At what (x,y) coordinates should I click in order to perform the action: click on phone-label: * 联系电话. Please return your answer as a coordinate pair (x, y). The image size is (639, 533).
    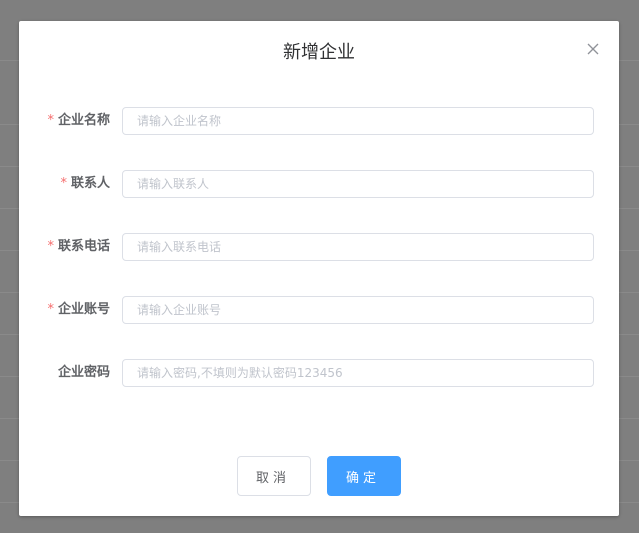
    Looking at the image, I should click on (64, 247).